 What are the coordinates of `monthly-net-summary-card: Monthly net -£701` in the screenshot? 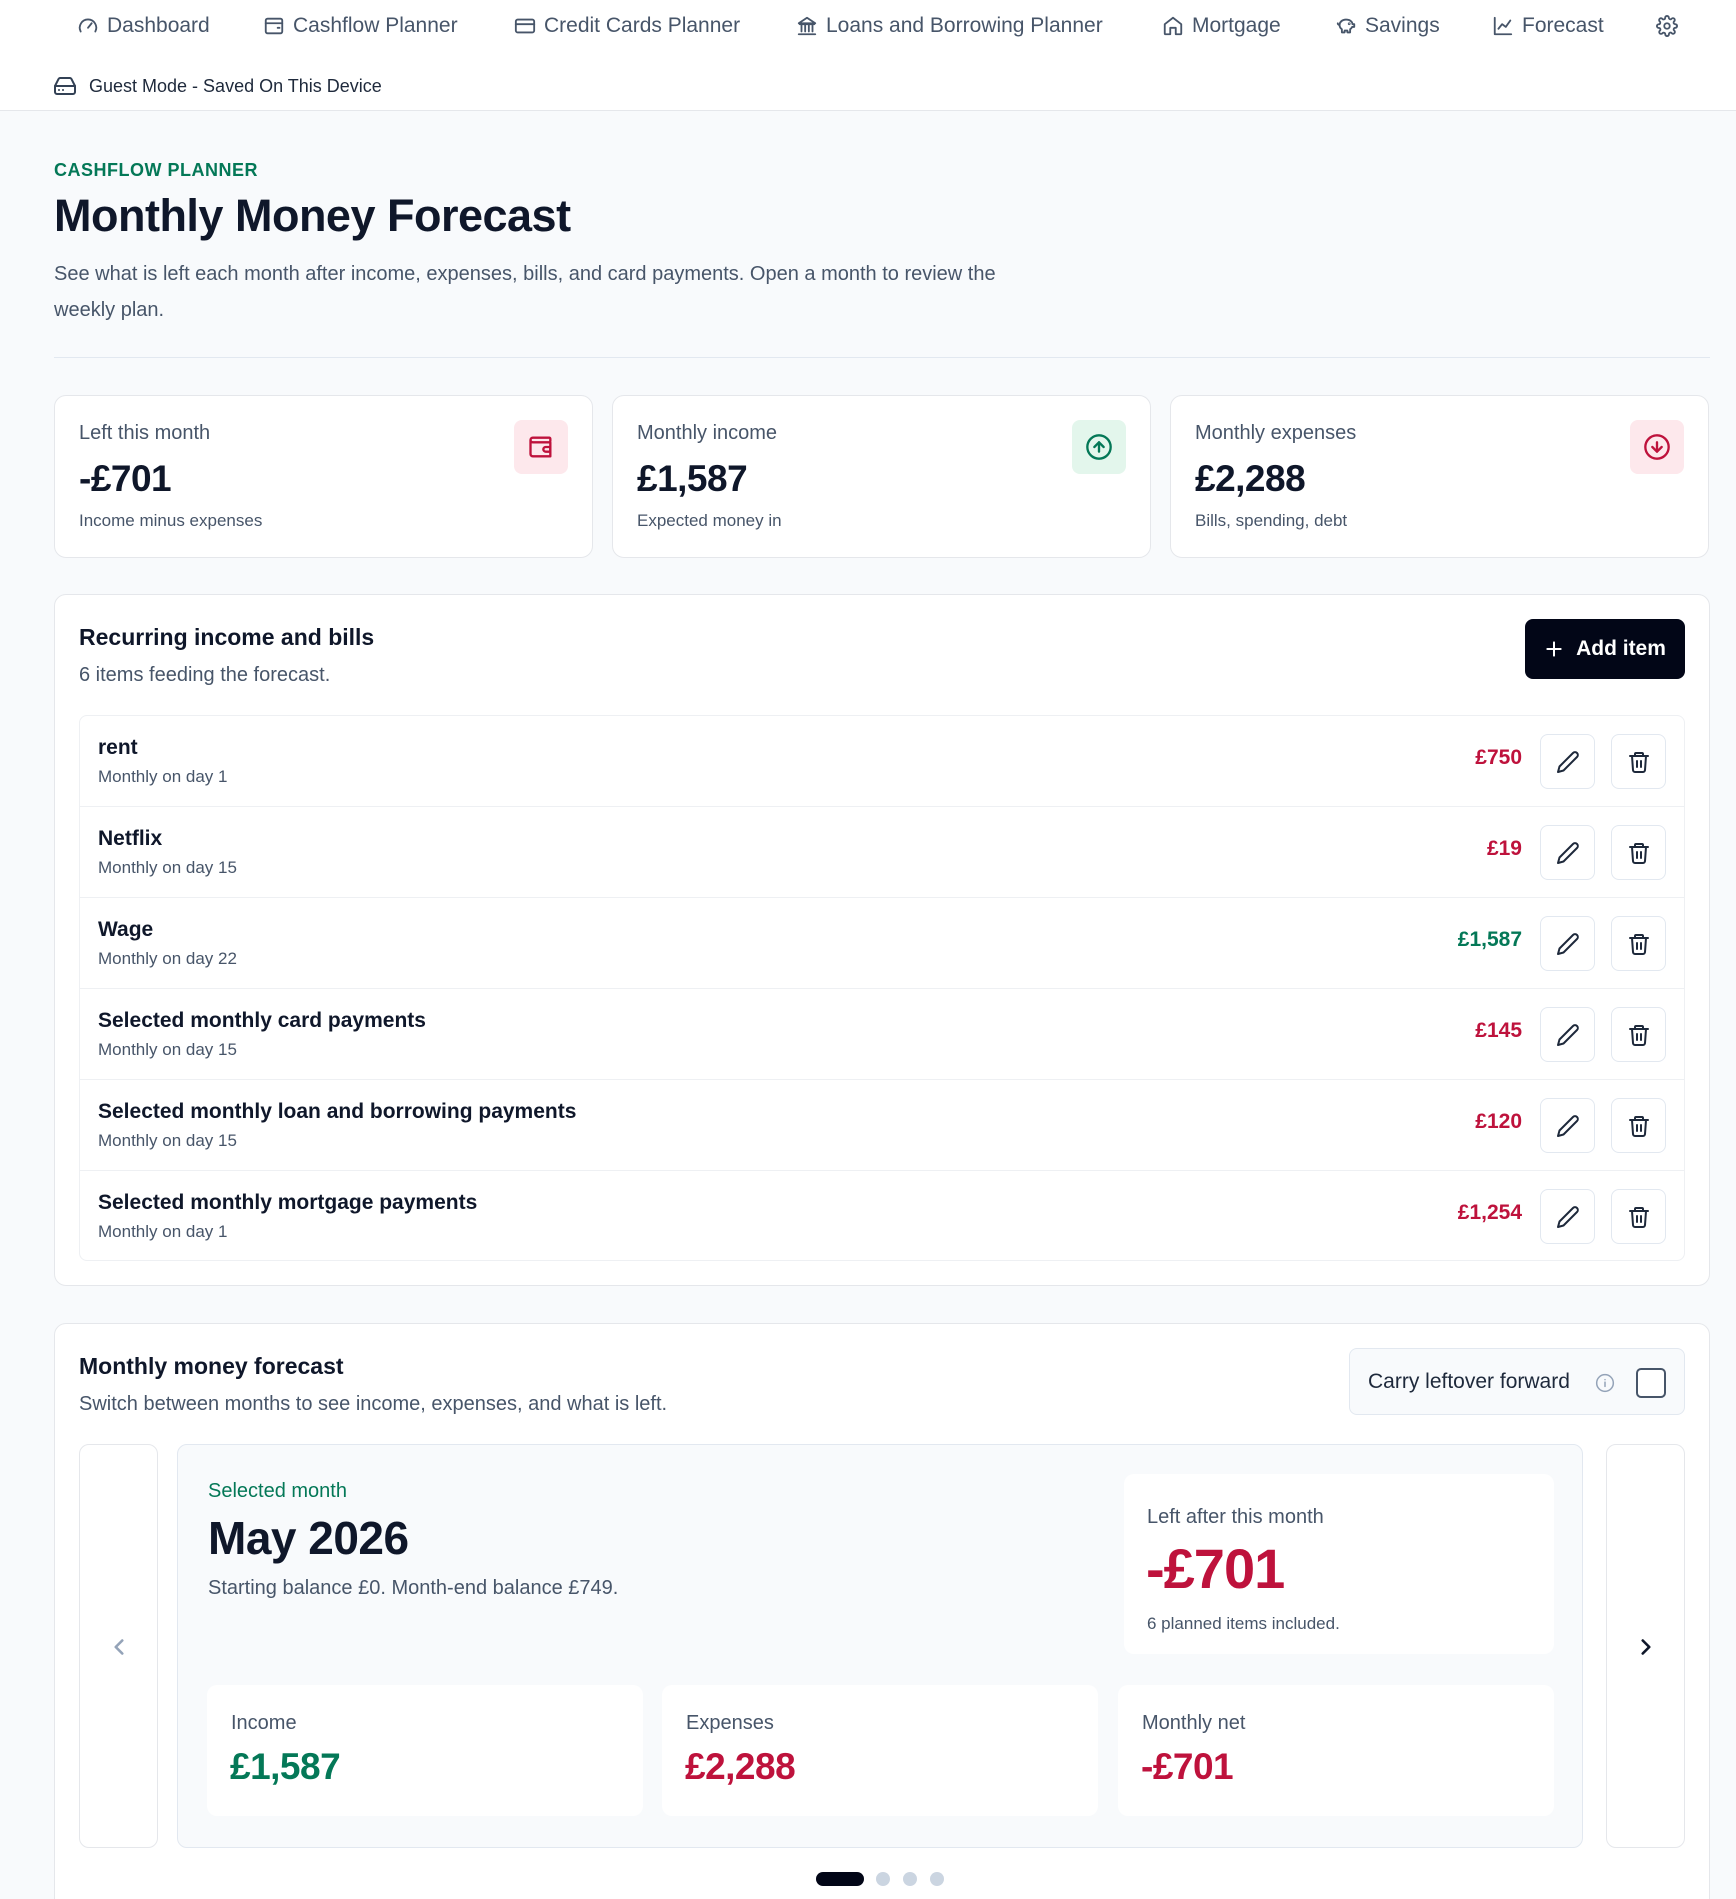 It's located at (1336, 1750).